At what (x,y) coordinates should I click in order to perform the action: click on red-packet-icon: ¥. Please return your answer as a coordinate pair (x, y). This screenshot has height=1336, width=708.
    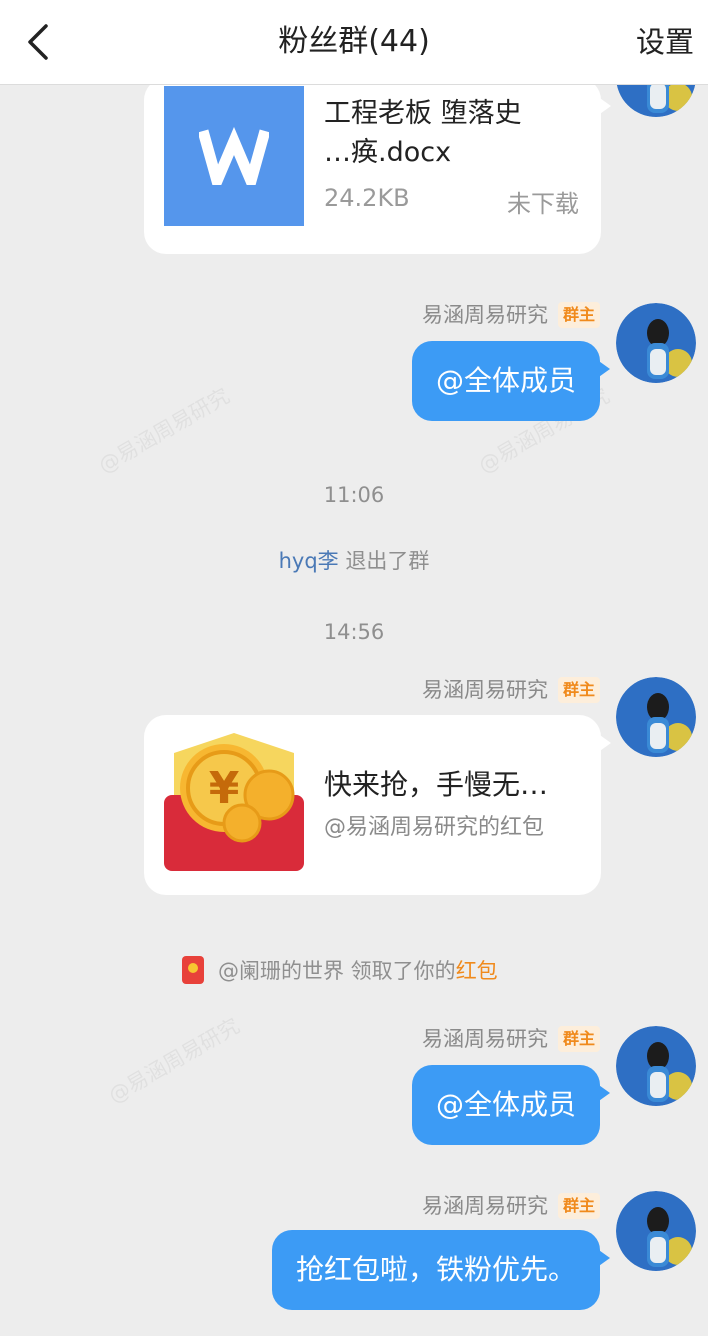
    Looking at the image, I should click on (234, 802).